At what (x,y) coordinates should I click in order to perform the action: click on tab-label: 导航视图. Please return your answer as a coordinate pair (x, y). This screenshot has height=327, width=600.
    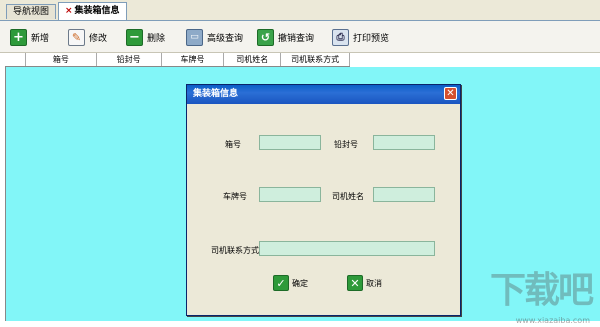
    Looking at the image, I should click on (31, 12).